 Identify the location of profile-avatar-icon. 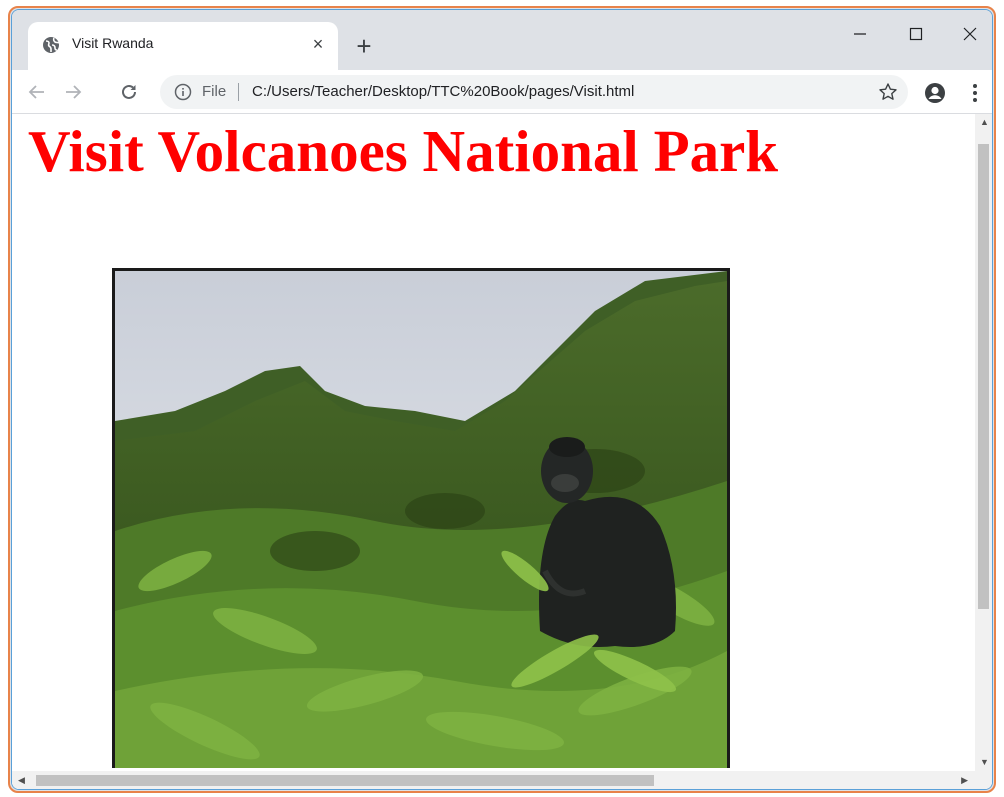
(935, 93).